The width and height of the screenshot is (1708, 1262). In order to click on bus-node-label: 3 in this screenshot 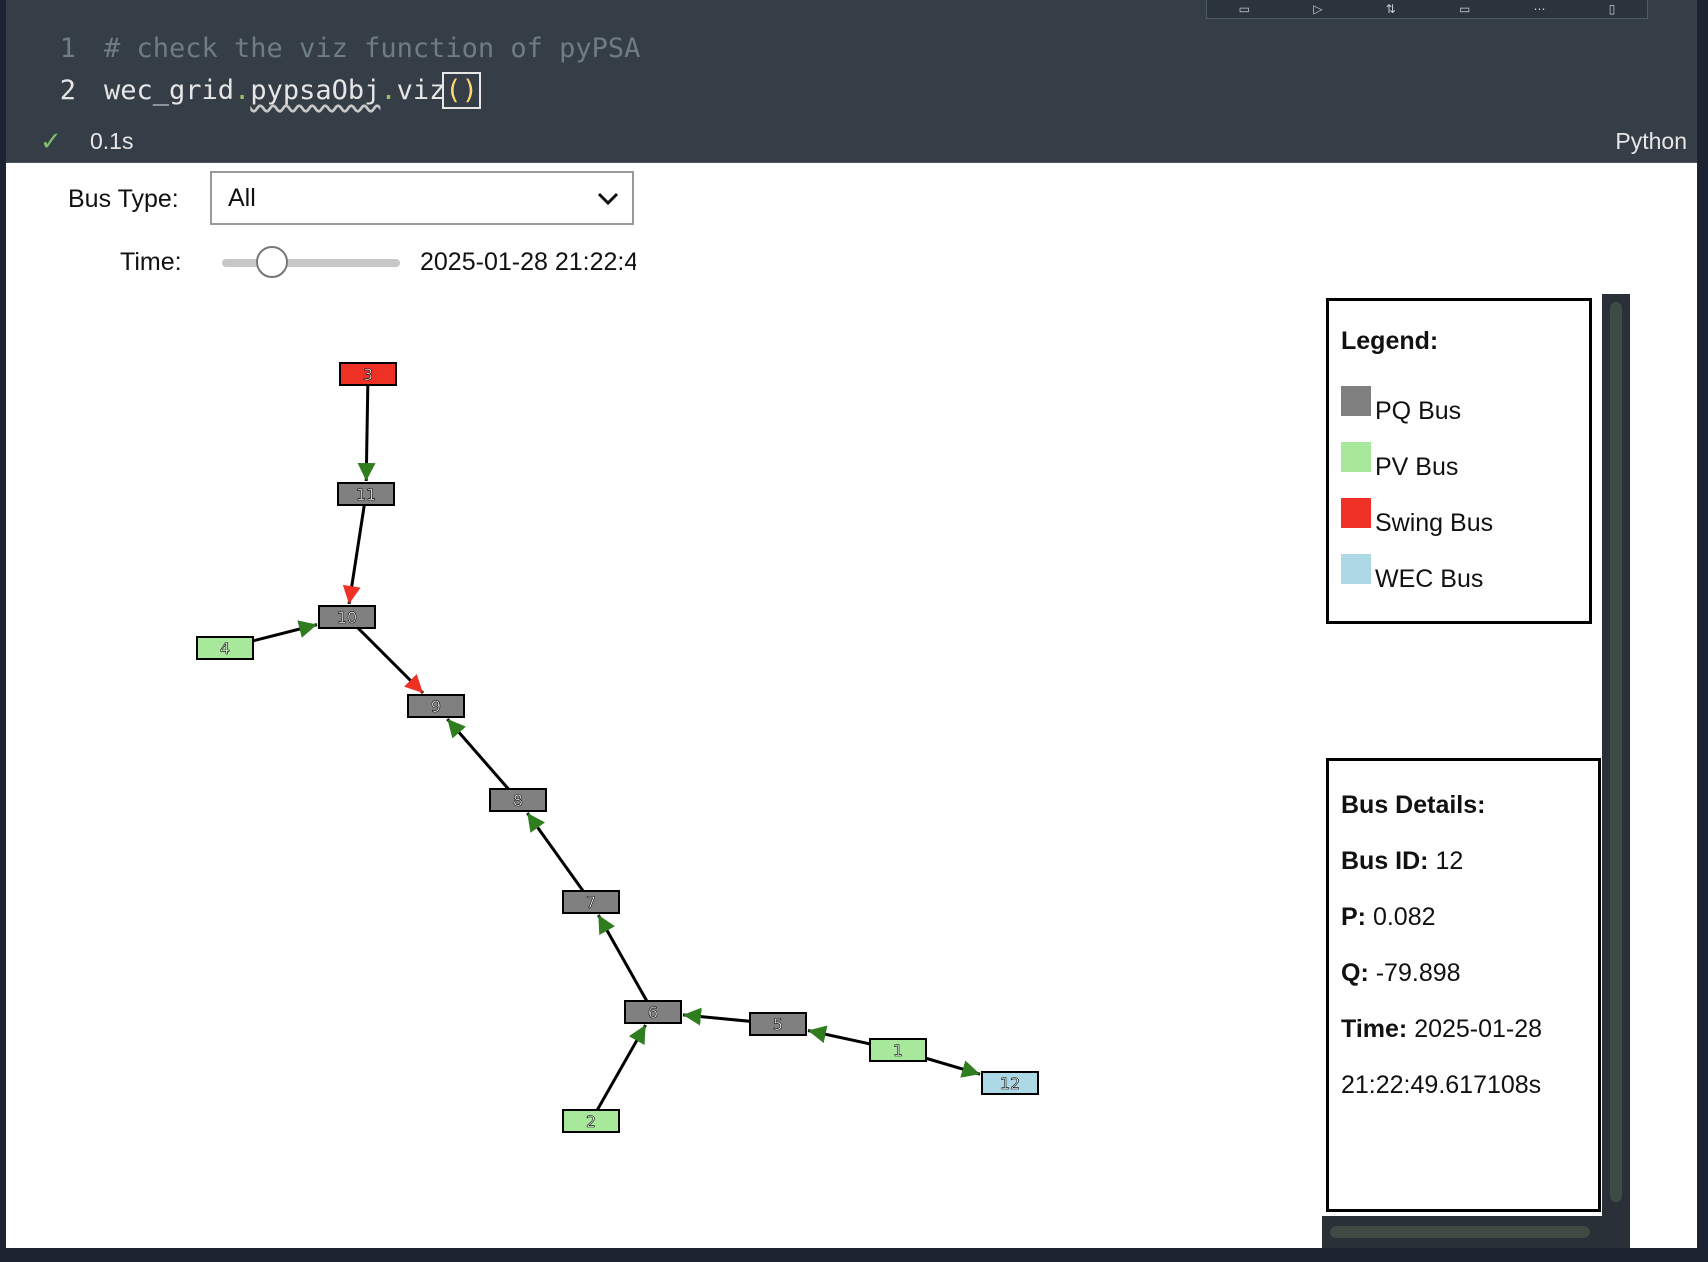, I will do `click(368, 374)`.